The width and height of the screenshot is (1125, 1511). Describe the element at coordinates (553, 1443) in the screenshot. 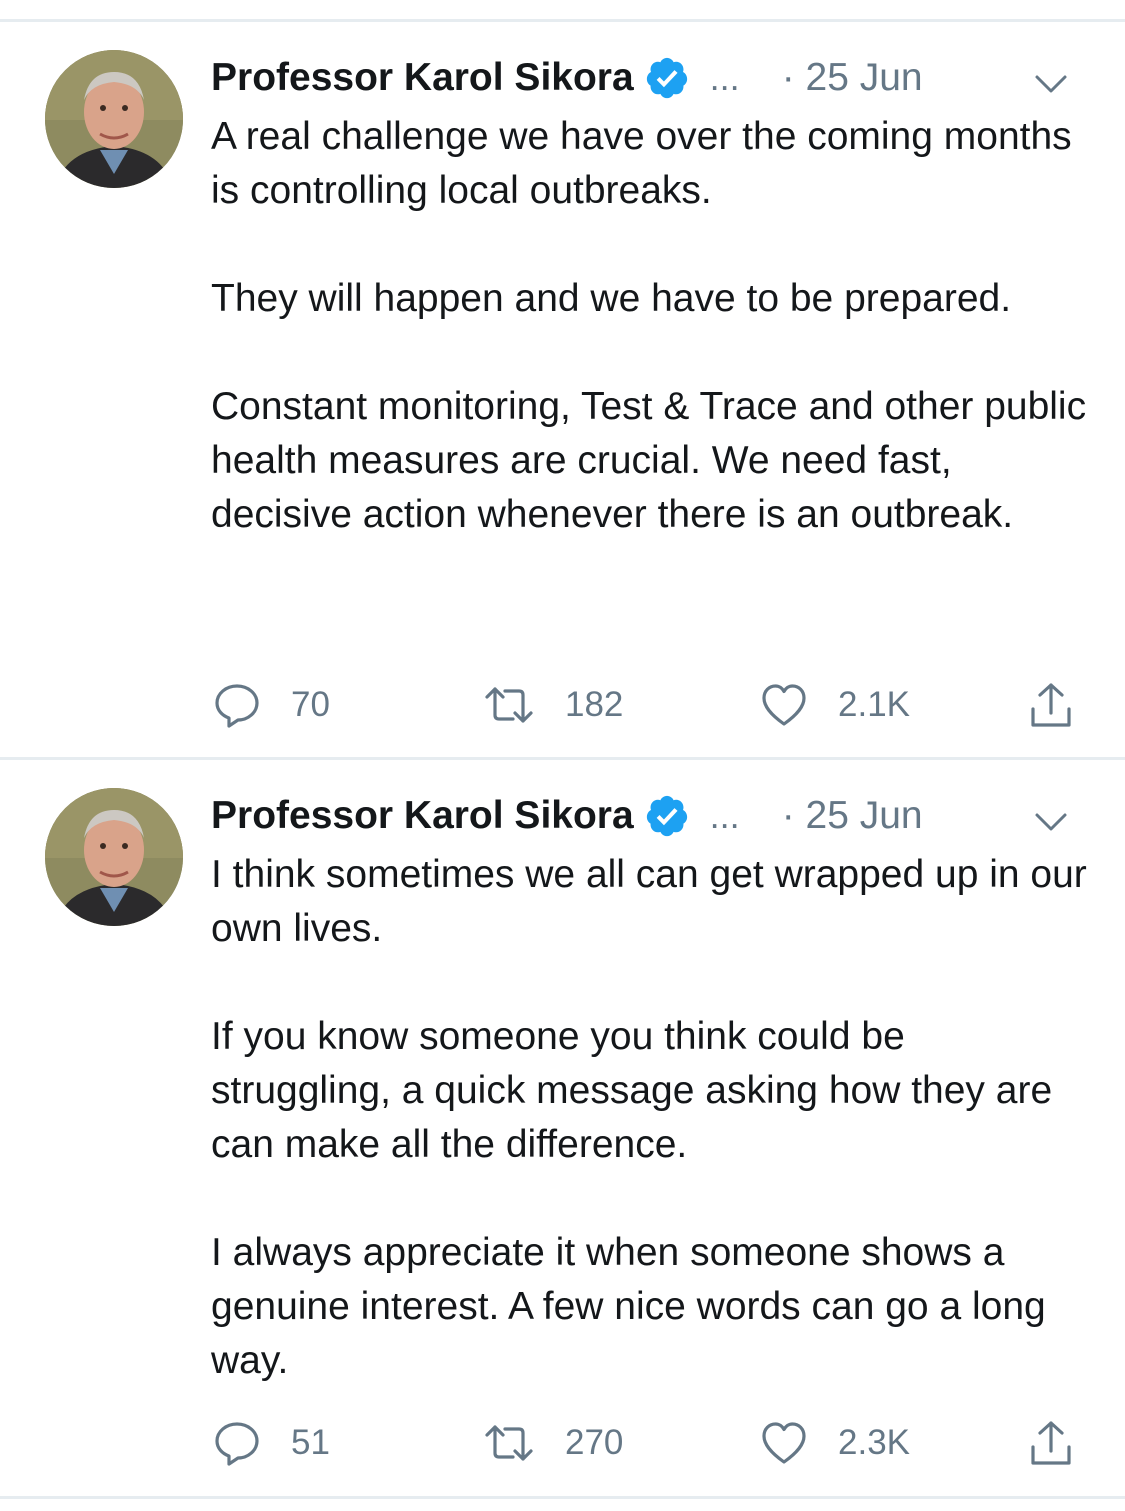

I see `retweet-button: 270` at that location.